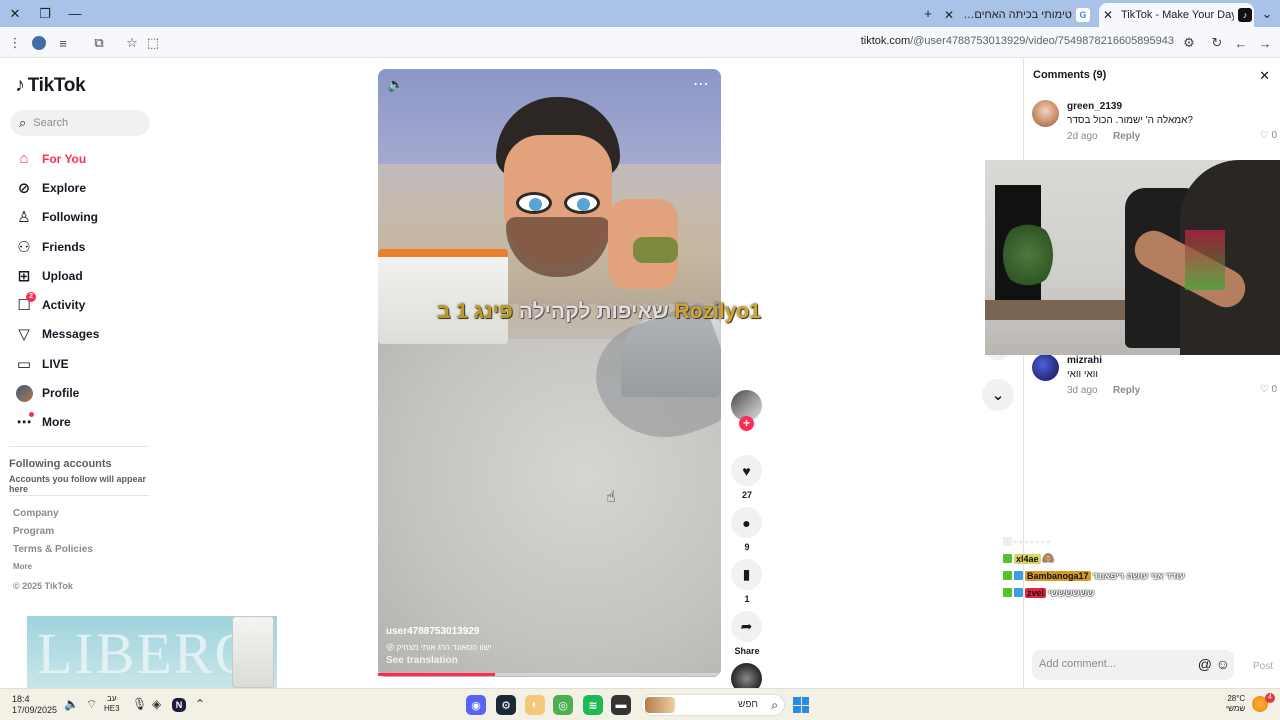 This screenshot has height=720, width=1280. I want to click on heart-outline-icon: ♡, so click(1264, 389).